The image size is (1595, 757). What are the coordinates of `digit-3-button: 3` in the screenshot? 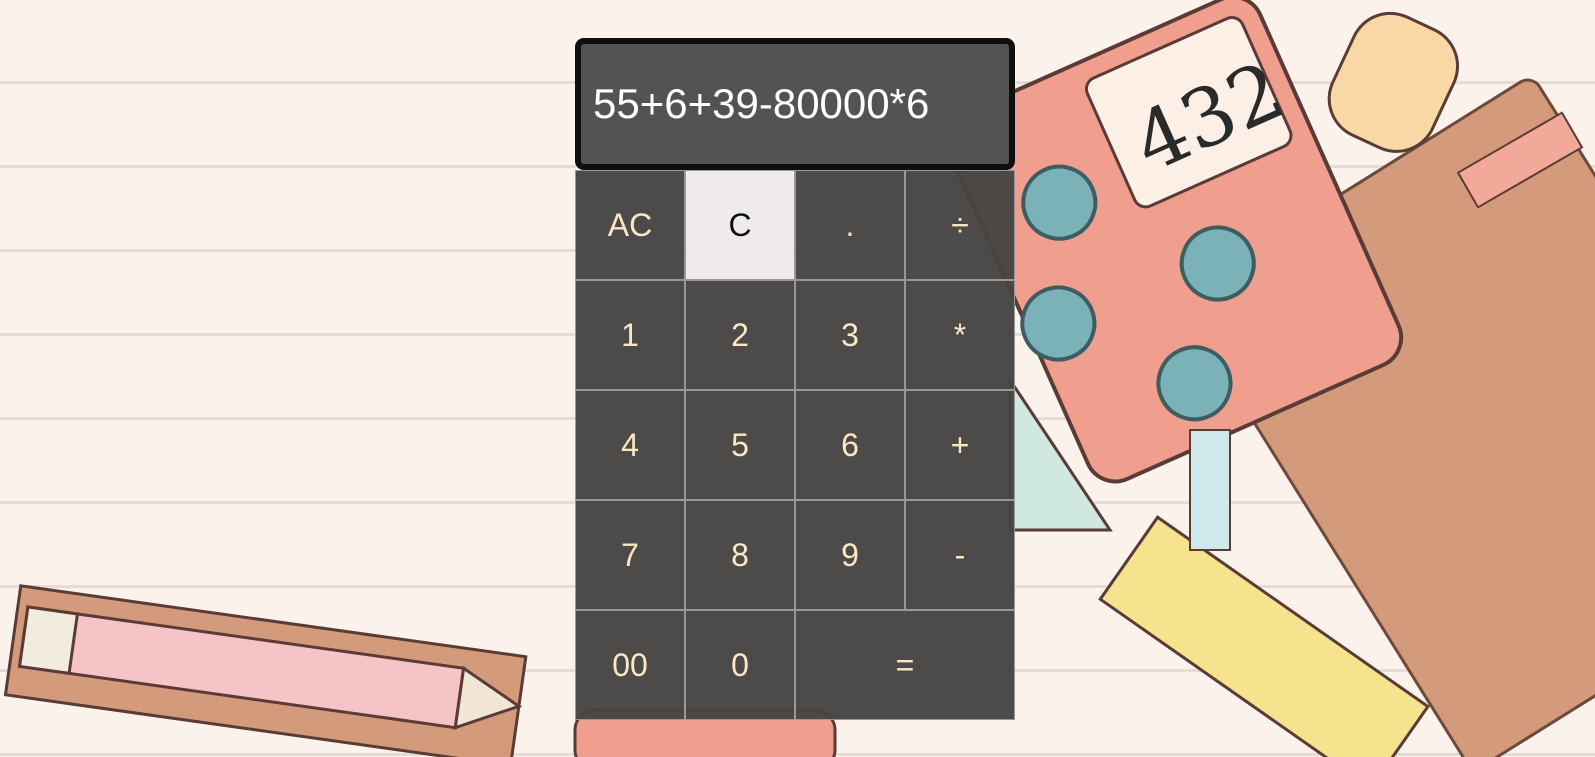 It's located at (850, 335).